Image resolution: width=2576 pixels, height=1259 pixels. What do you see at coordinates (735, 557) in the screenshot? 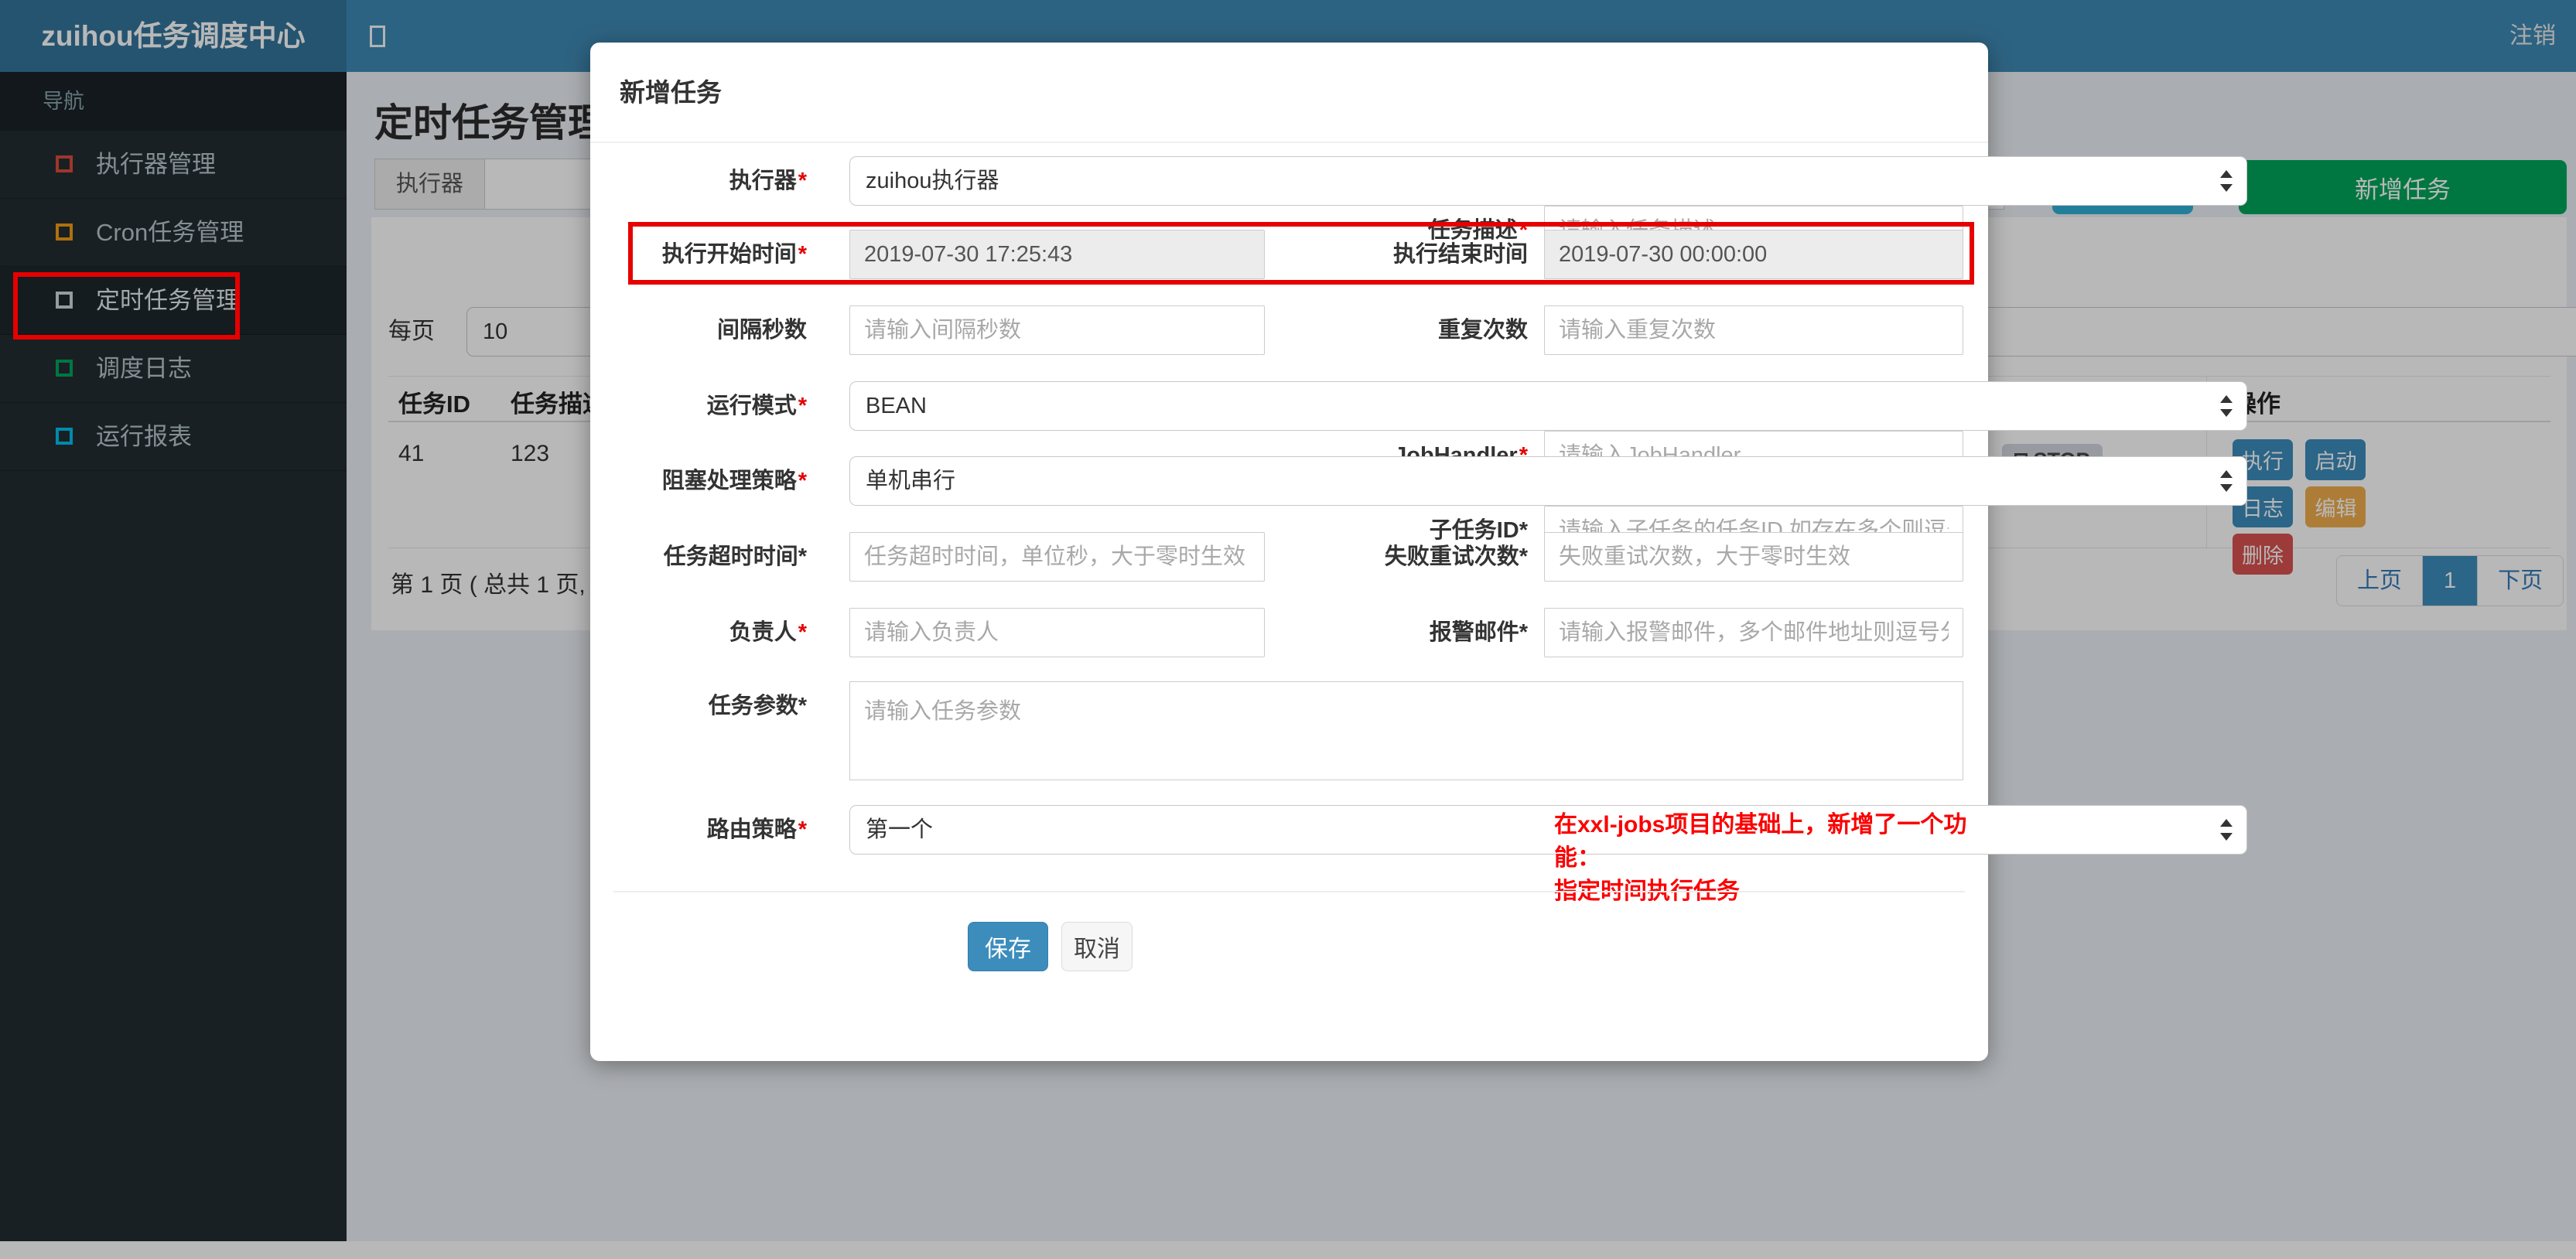
I see `timeout-label: 任务超时时间*` at bounding box center [735, 557].